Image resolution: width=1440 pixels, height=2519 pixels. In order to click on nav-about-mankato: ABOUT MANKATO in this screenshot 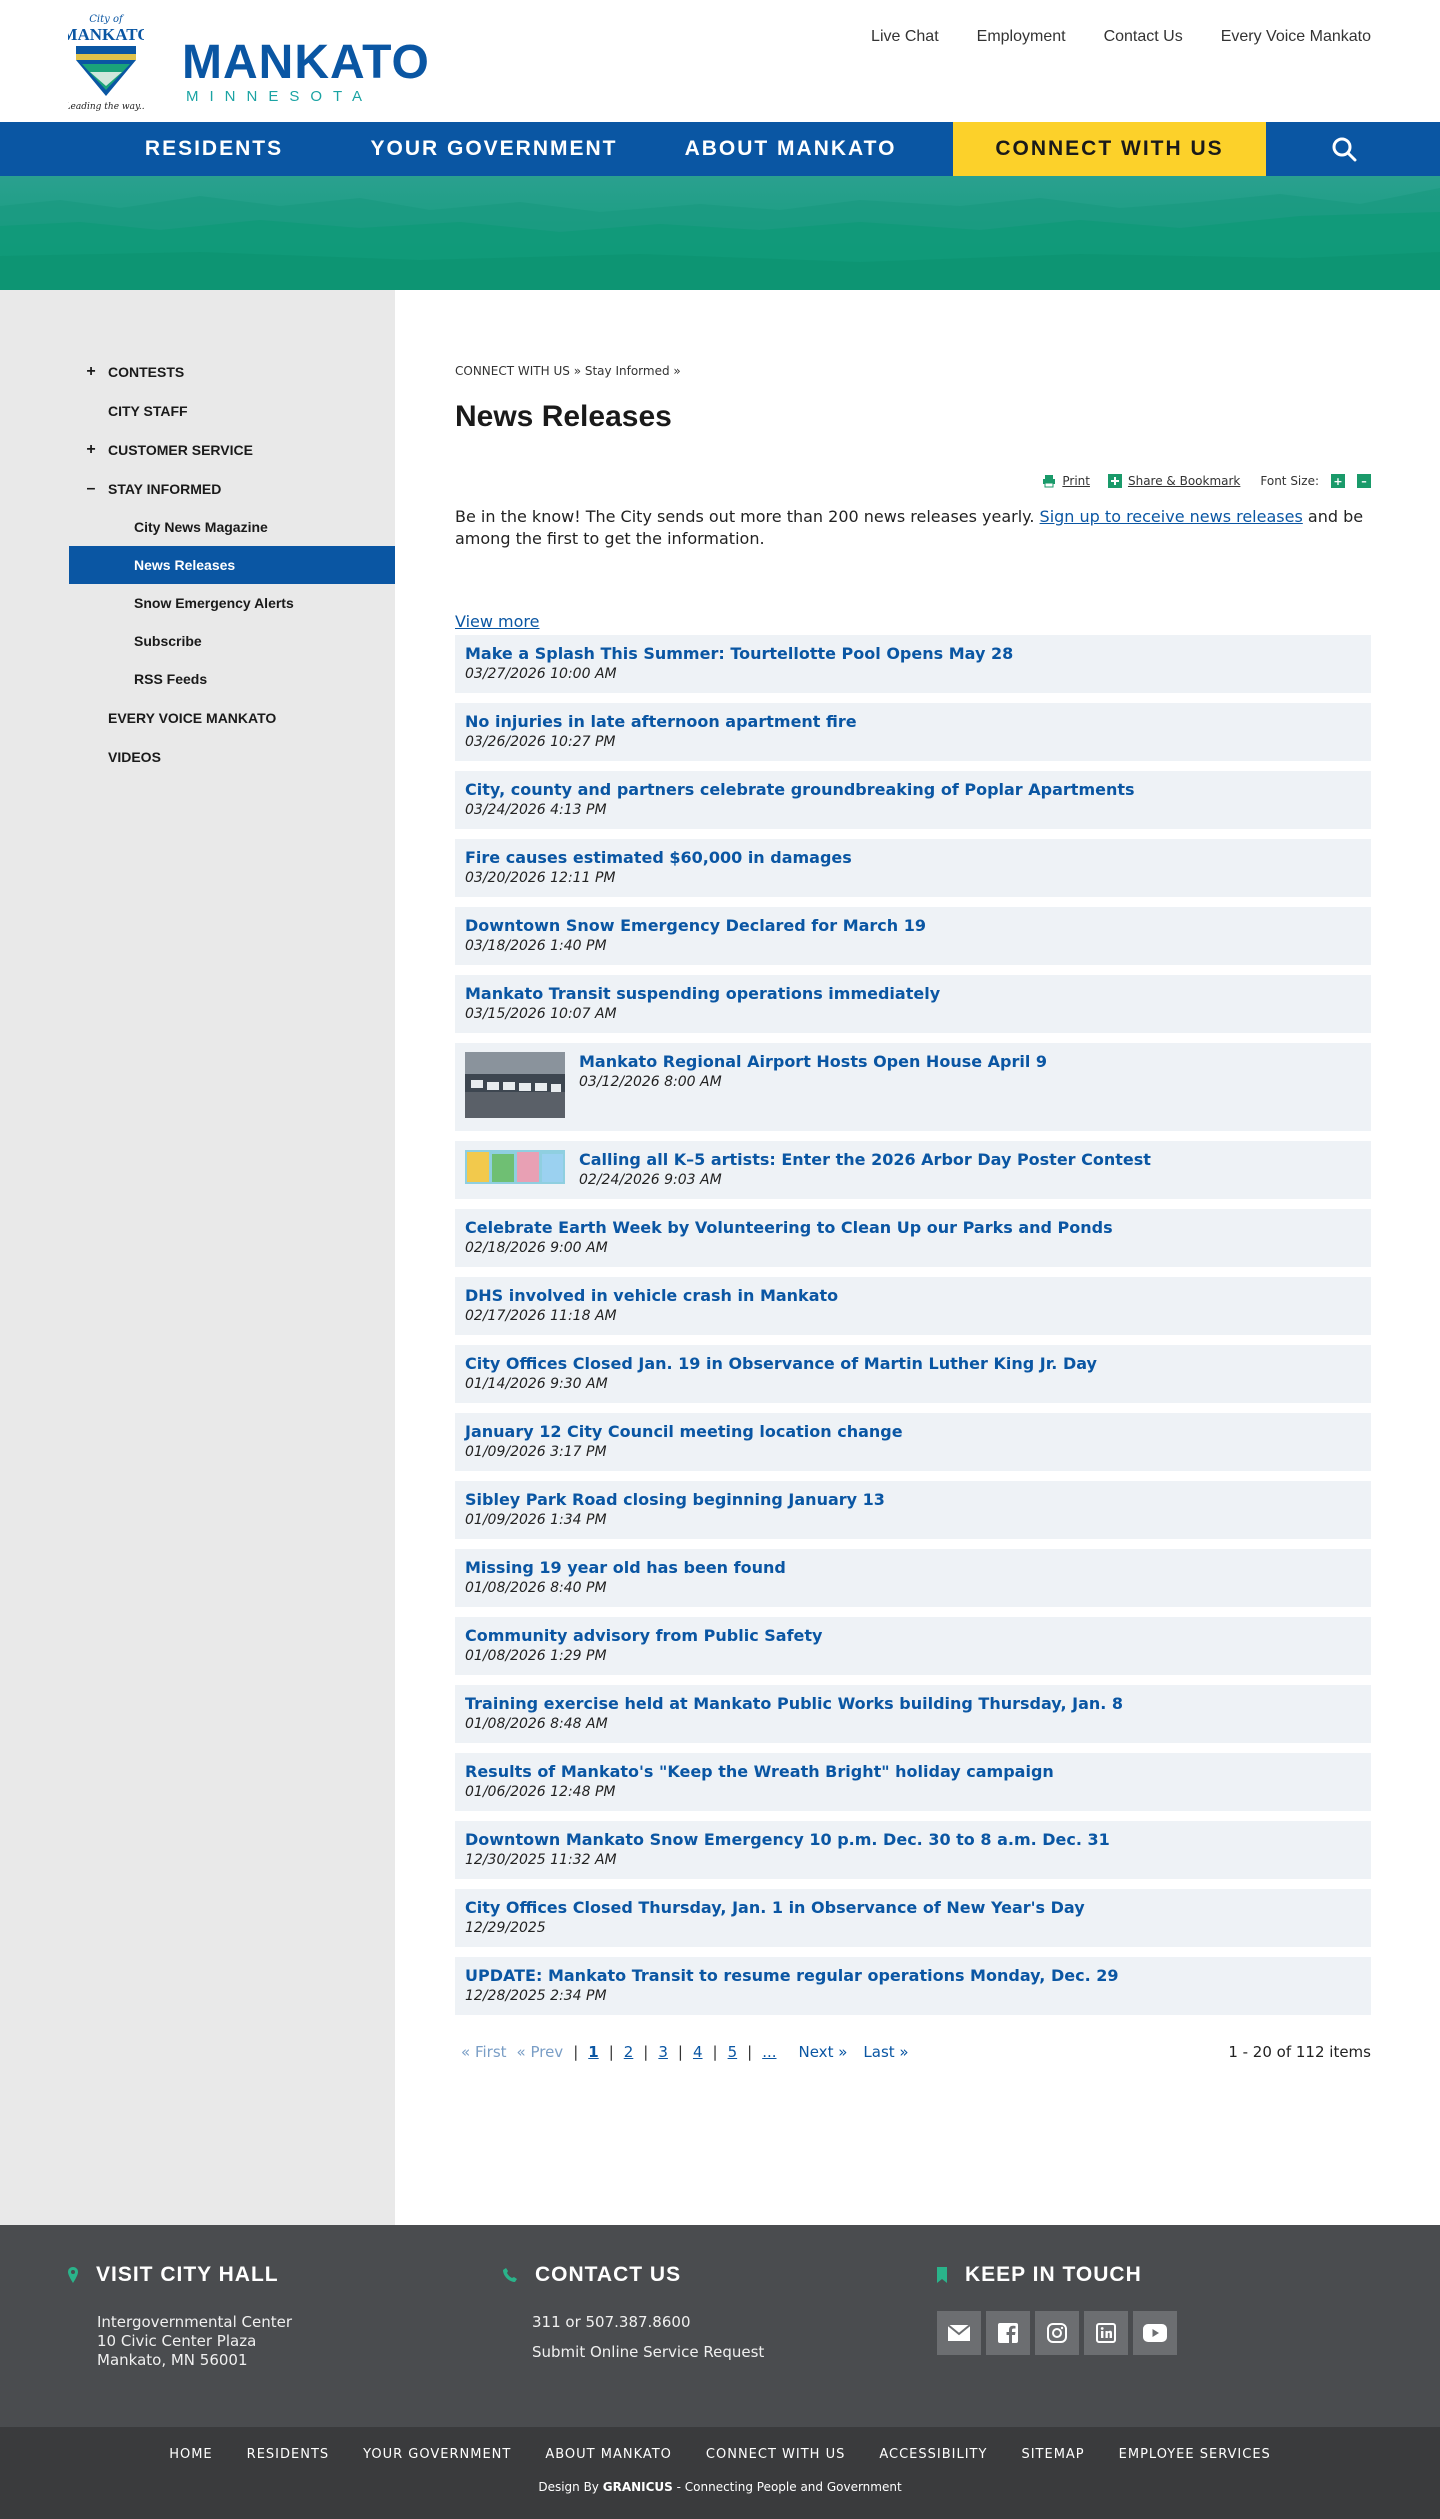, I will do `click(790, 149)`.